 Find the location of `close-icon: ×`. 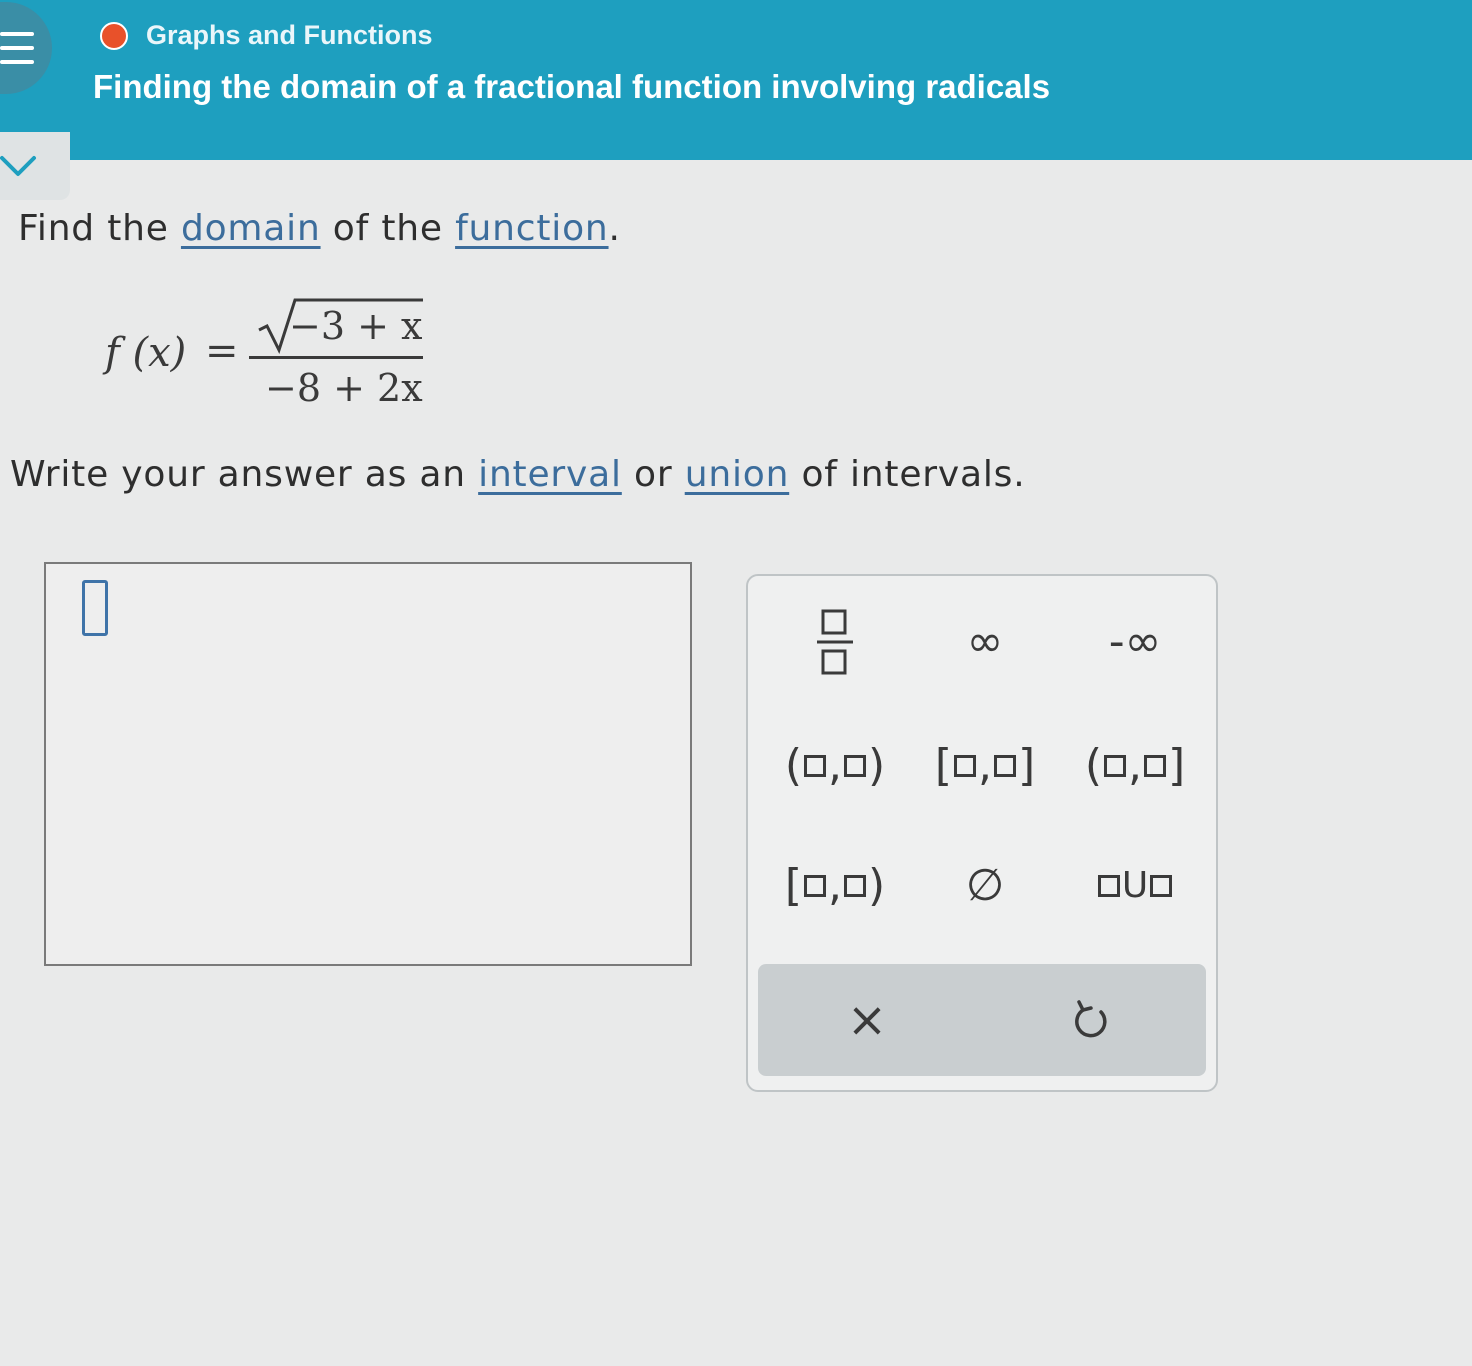

close-icon: × is located at coordinates (867, 1020).